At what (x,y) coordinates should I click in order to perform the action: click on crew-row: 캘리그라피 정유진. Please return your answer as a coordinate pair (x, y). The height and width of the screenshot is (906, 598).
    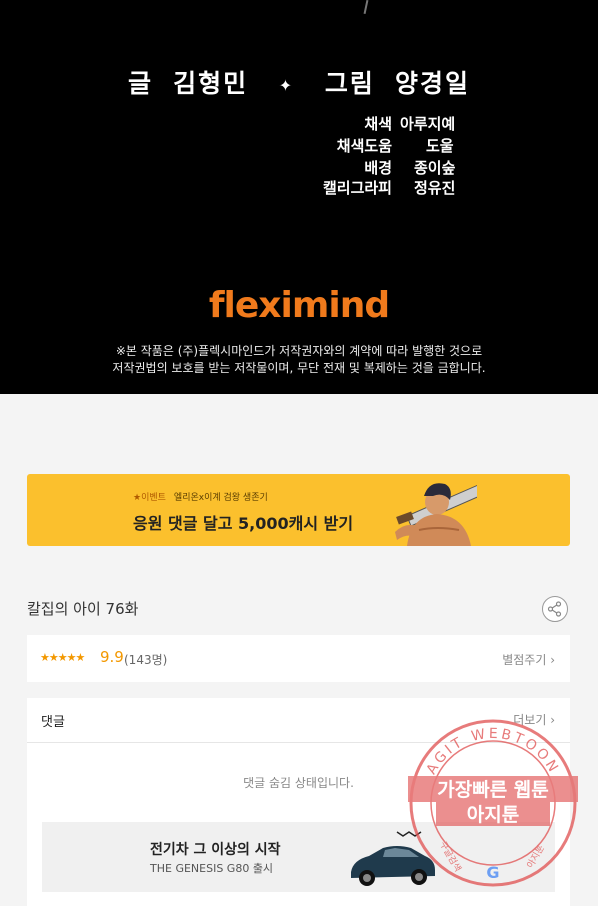
    Looking at the image, I should click on (299, 188).